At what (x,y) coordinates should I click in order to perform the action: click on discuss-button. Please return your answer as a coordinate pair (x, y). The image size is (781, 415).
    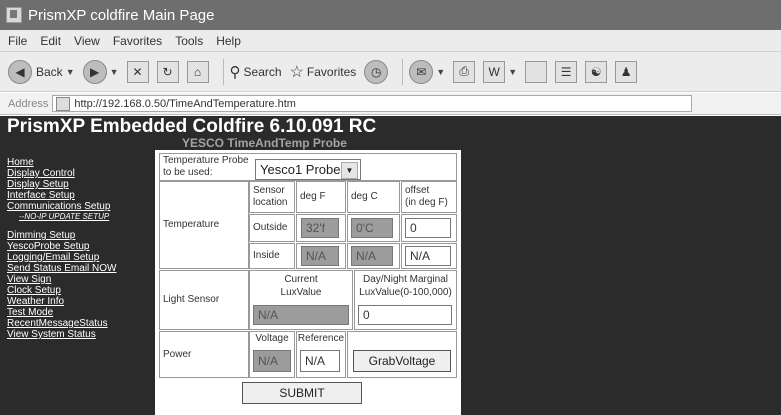
    Looking at the image, I should click on (536, 71).